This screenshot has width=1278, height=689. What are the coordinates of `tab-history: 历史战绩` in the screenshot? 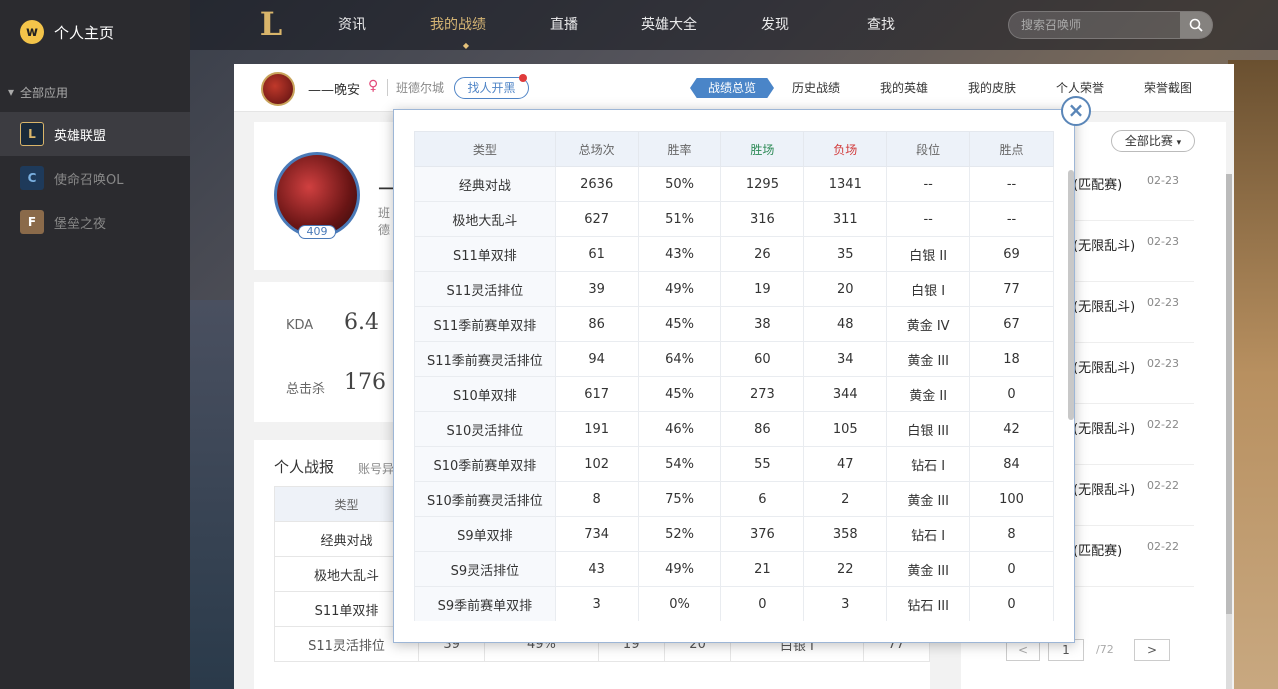 It's located at (816, 88).